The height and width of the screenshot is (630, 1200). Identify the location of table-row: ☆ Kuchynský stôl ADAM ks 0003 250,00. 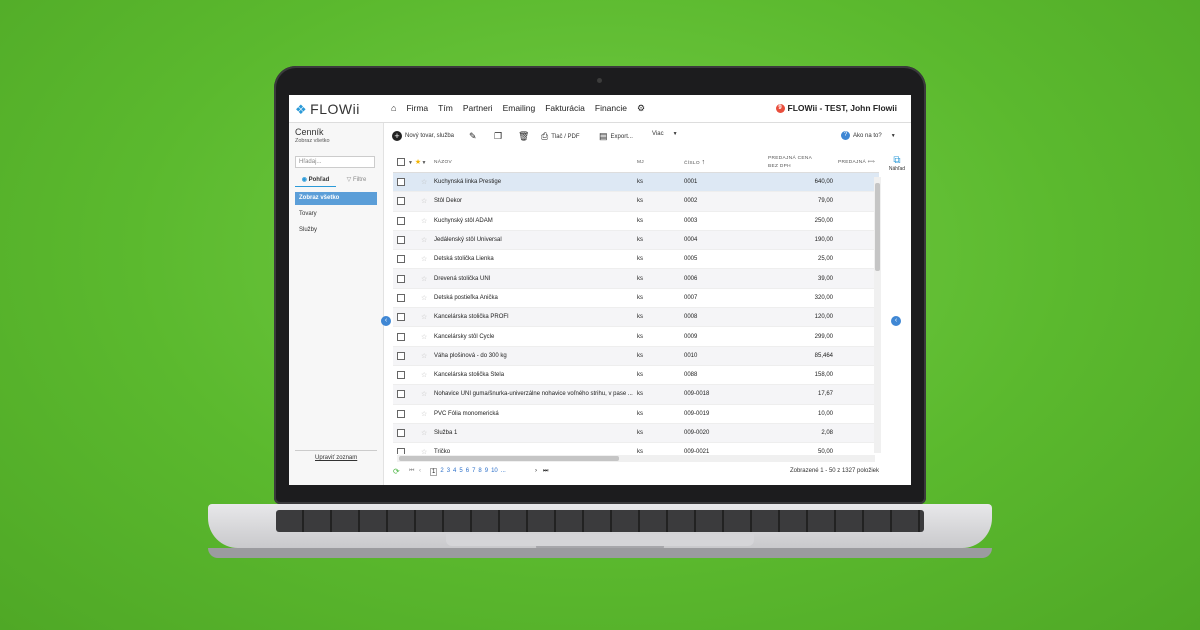
(636, 221).